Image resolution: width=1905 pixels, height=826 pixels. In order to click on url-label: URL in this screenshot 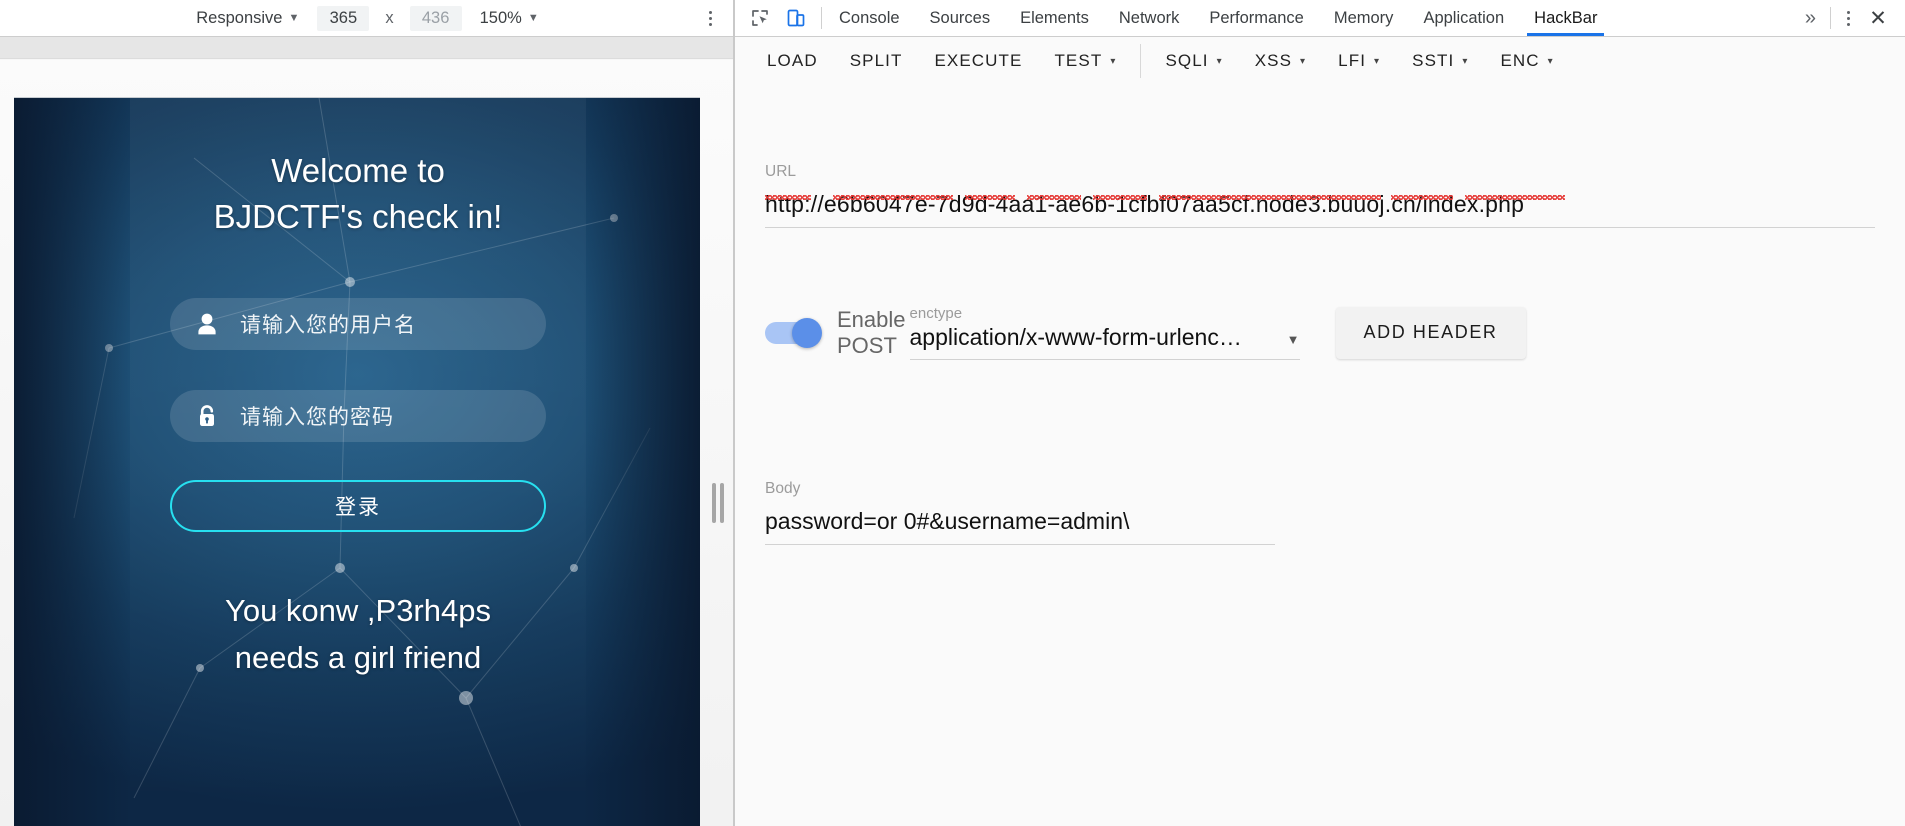, I will do `click(781, 171)`.